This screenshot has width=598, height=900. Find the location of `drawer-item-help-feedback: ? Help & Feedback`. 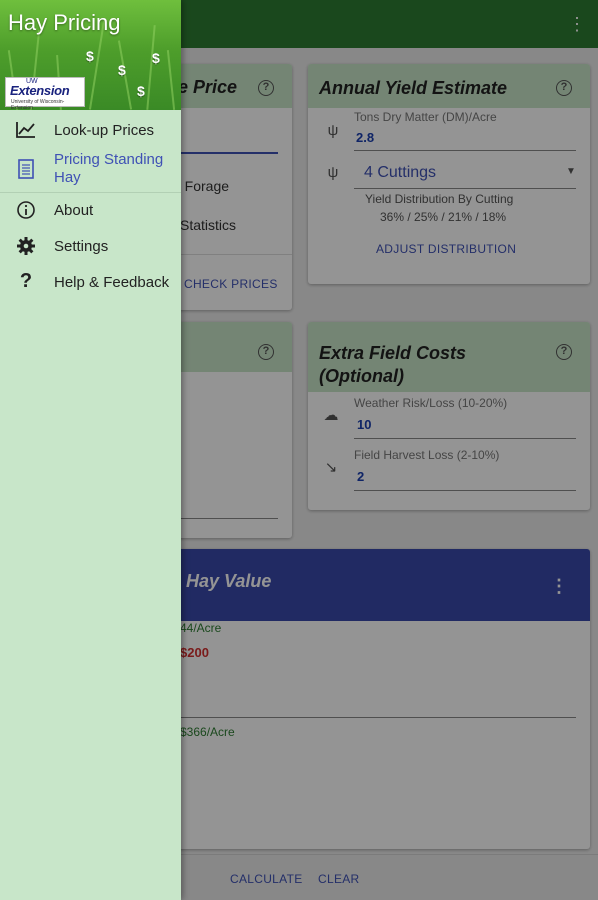

drawer-item-help-feedback: ? Help & Feedback is located at coordinates (90, 283).